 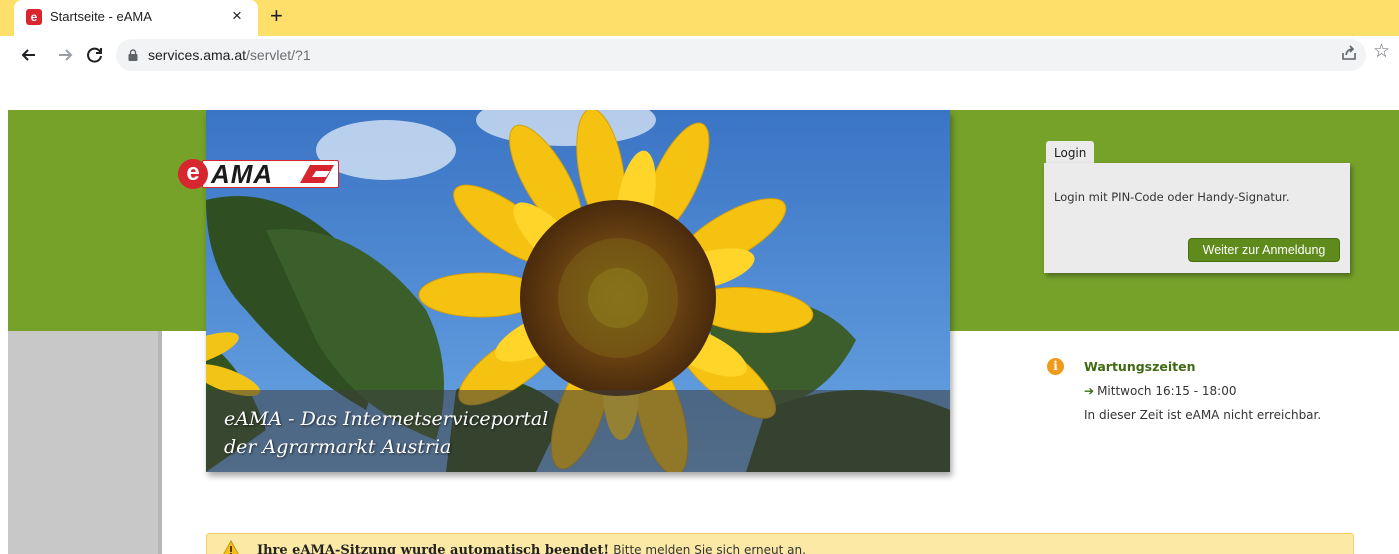 What do you see at coordinates (338, 447) in the screenshot?
I see `hero-title-line2: der Agrarmarkt Austria` at bounding box center [338, 447].